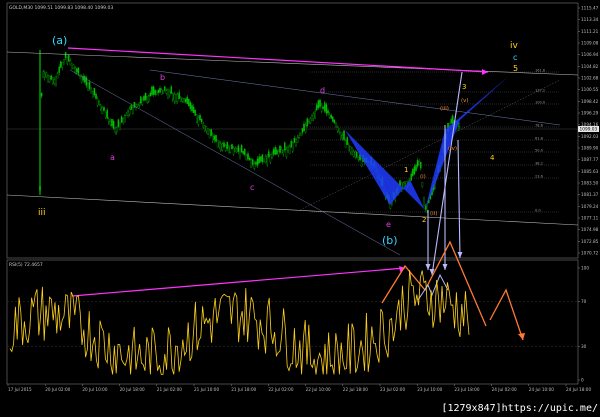 This screenshot has height=417, width=600. Describe the element at coordinates (589, 130) in the screenshot. I see `current-price-label: 1099.03` at that location.